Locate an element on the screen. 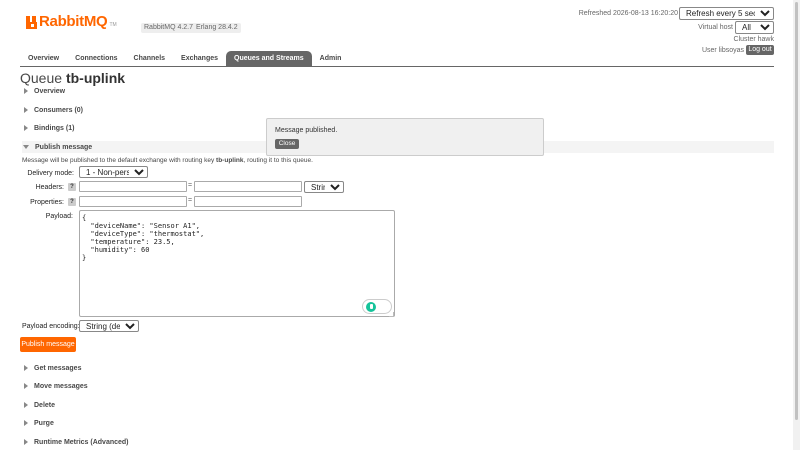 Image resolution: width=800 pixels, height=450 pixels. rabbitmq-logo-icon is located at coordinates (31, 22).